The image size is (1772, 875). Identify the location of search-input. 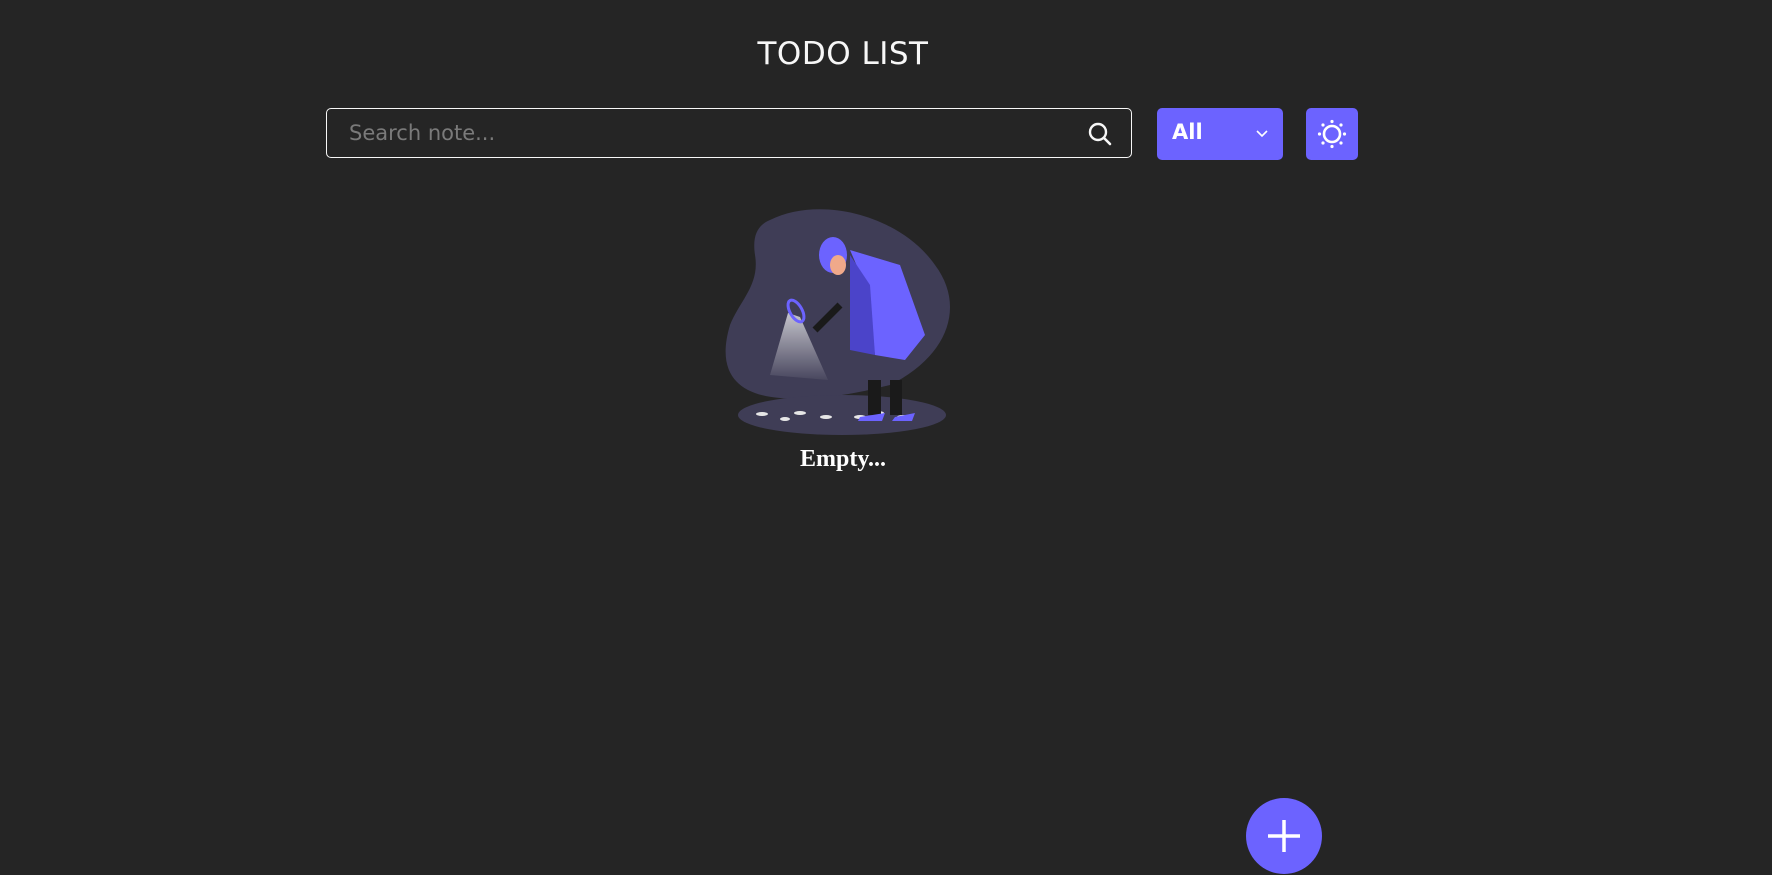
(697, 133).